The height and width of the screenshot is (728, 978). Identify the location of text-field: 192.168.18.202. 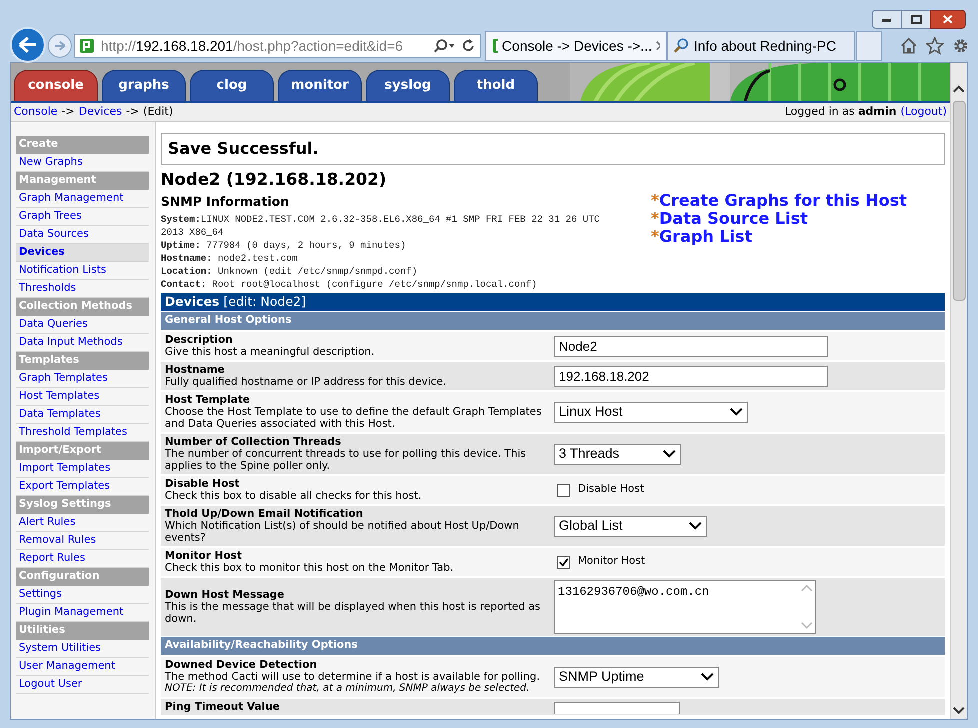
(691, 376).